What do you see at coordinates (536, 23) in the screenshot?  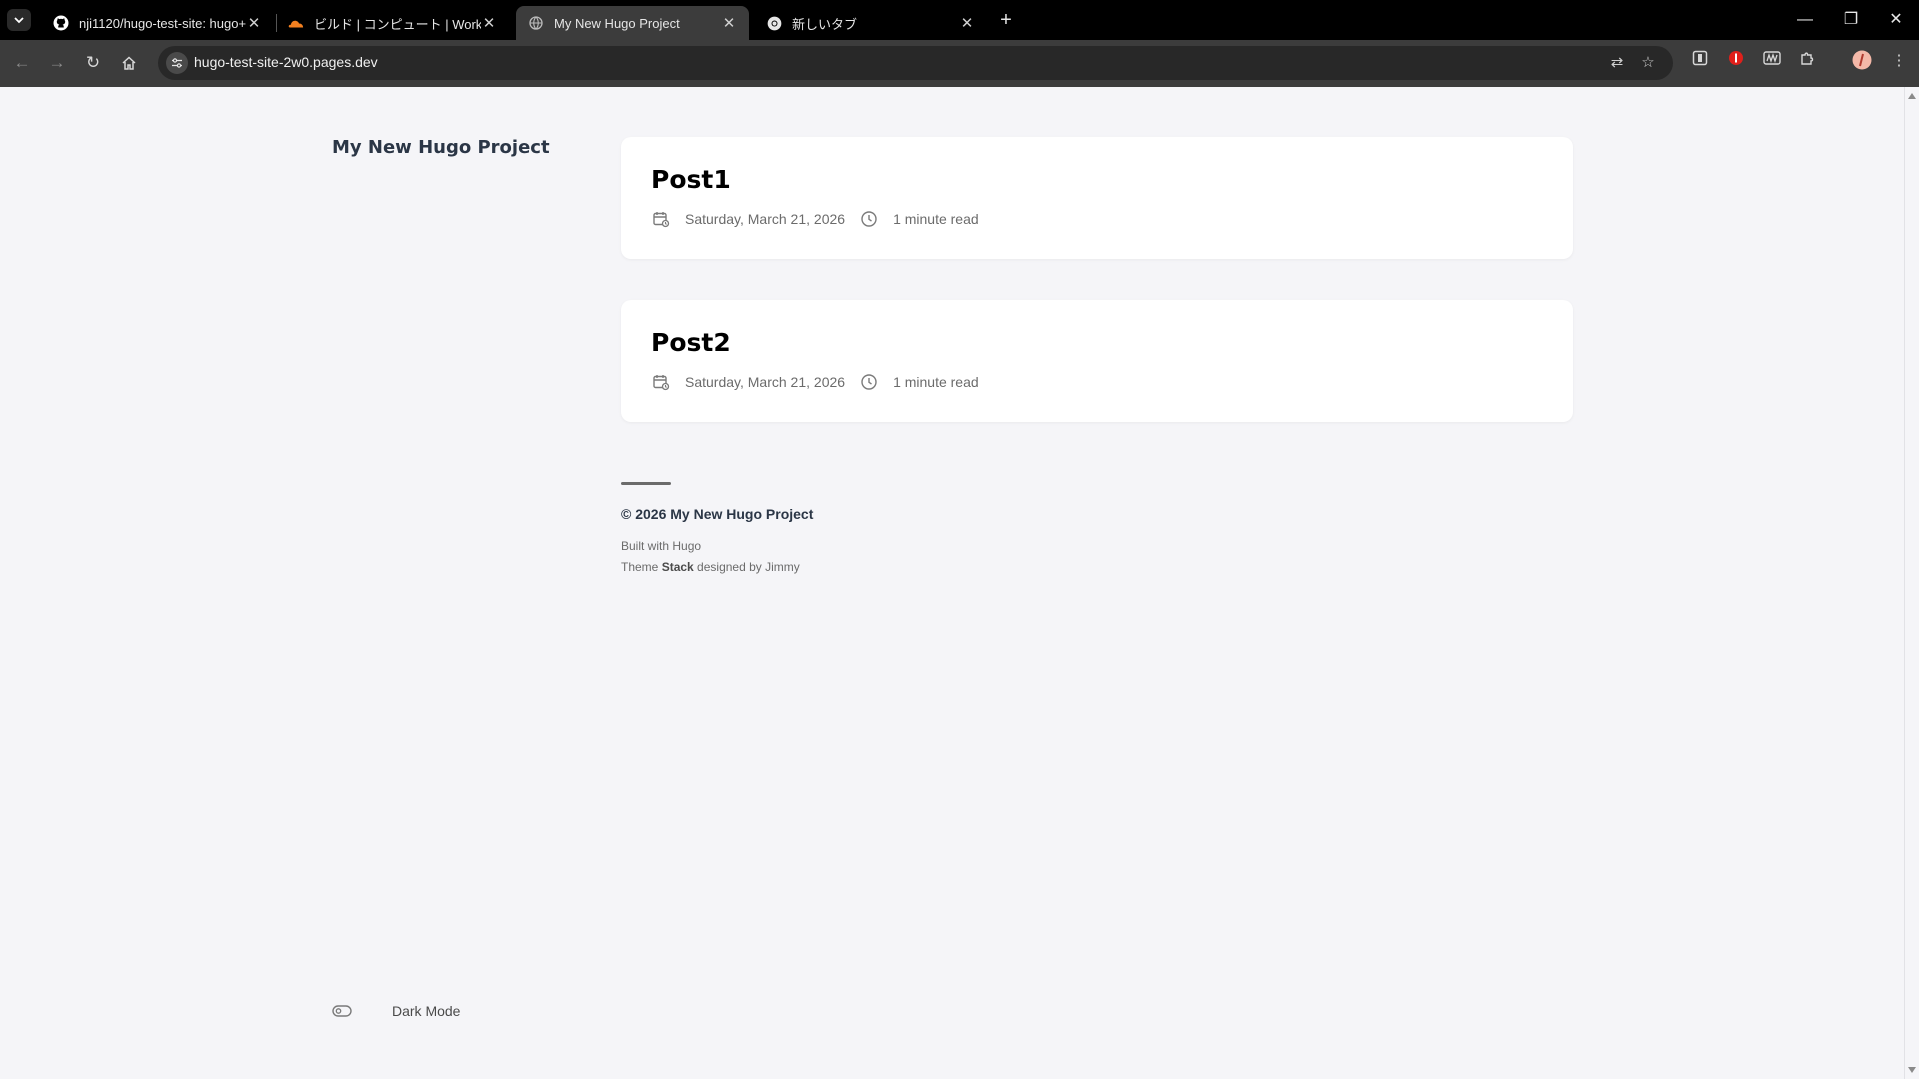 I see `globe-icon` at bounding box center [536, 23].